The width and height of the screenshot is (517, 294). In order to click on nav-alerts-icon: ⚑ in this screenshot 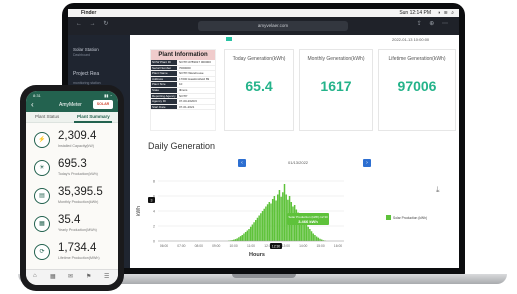, I will do `click(88, 276)`.